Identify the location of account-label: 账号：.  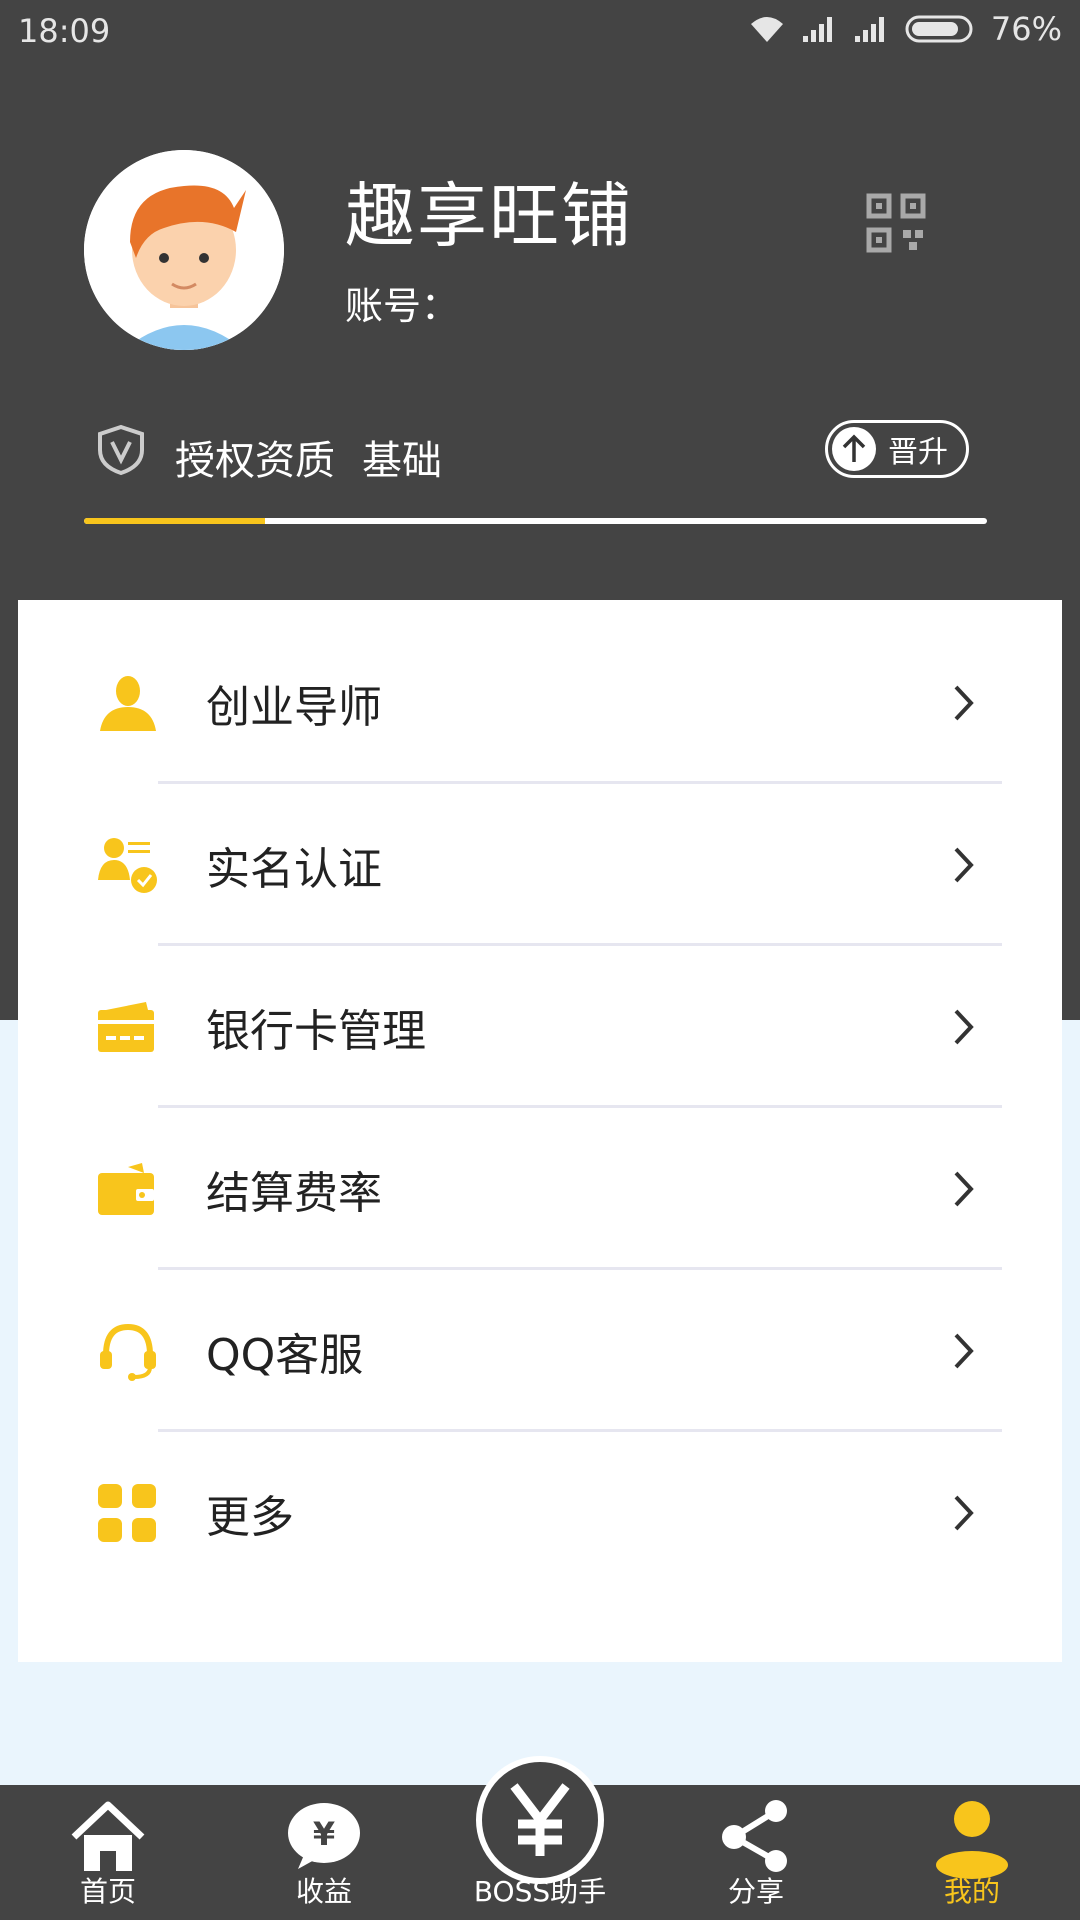
(402, 306).